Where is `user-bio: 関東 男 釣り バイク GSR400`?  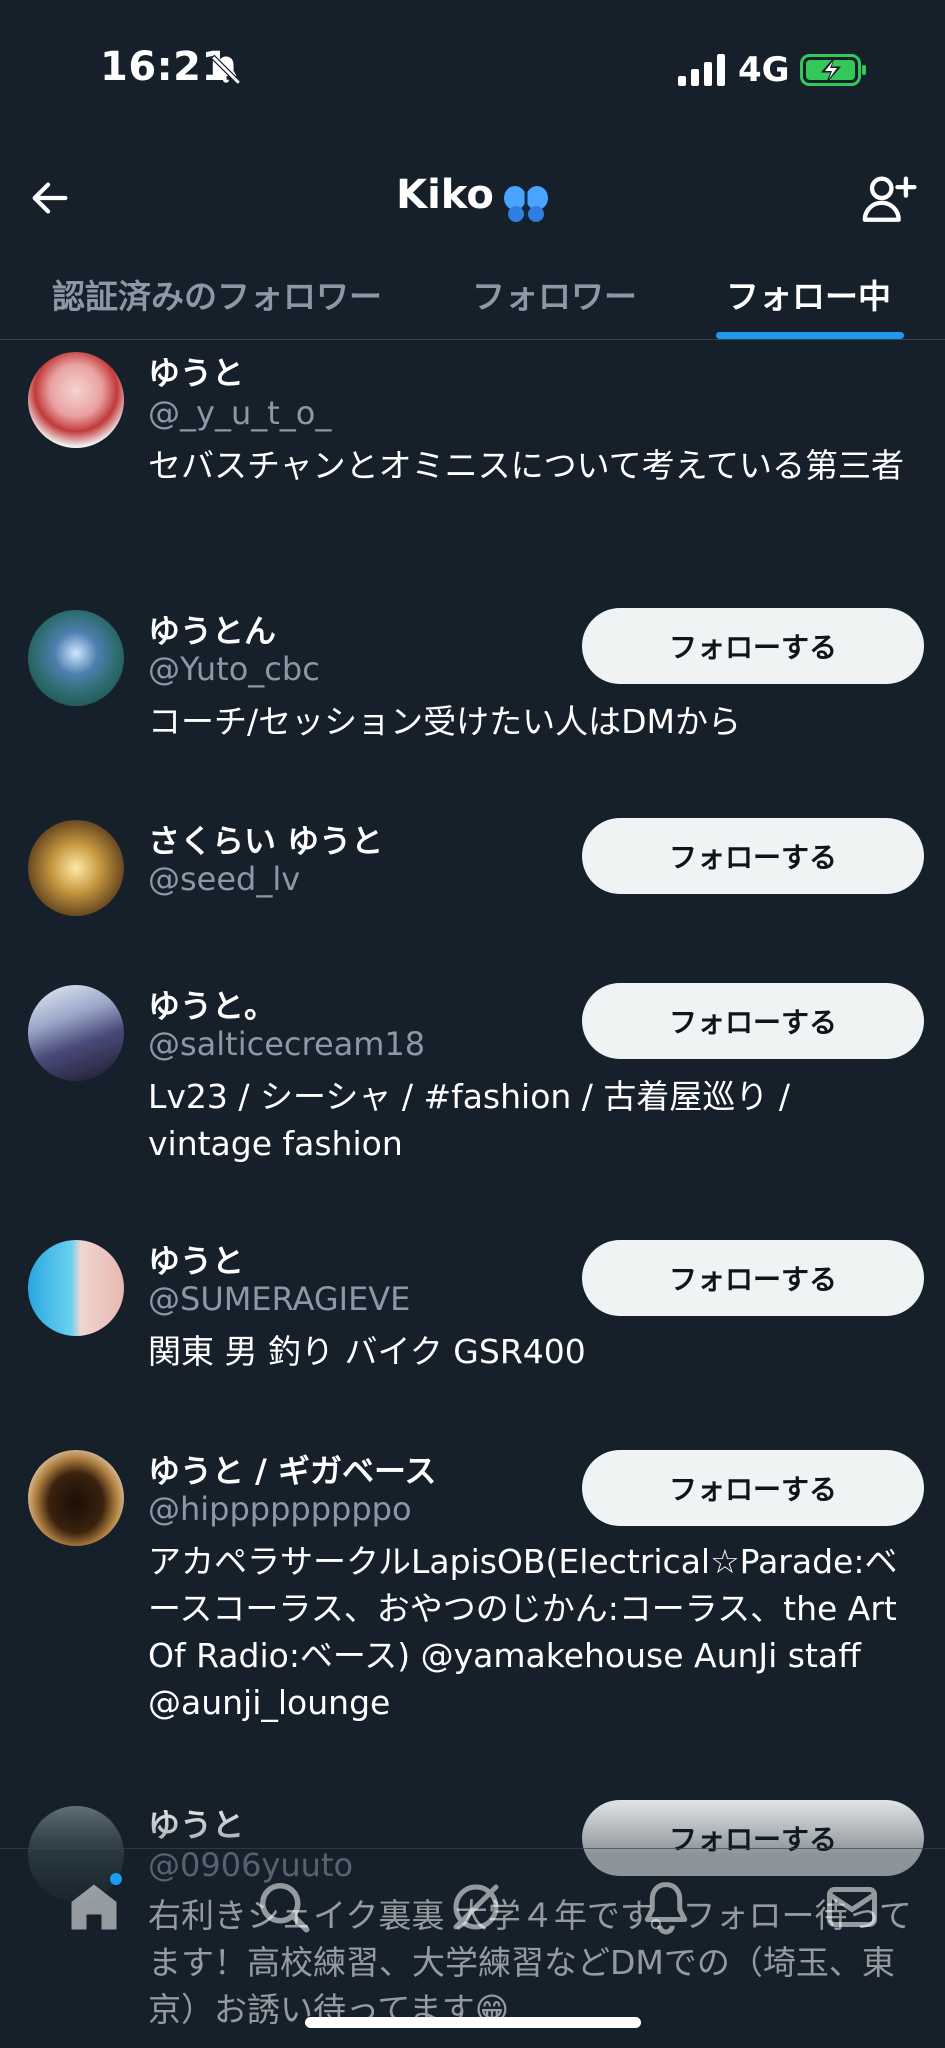
user-bio: 関東 男 釣り バイク GSR400 is located at coordinates (367, 1351).